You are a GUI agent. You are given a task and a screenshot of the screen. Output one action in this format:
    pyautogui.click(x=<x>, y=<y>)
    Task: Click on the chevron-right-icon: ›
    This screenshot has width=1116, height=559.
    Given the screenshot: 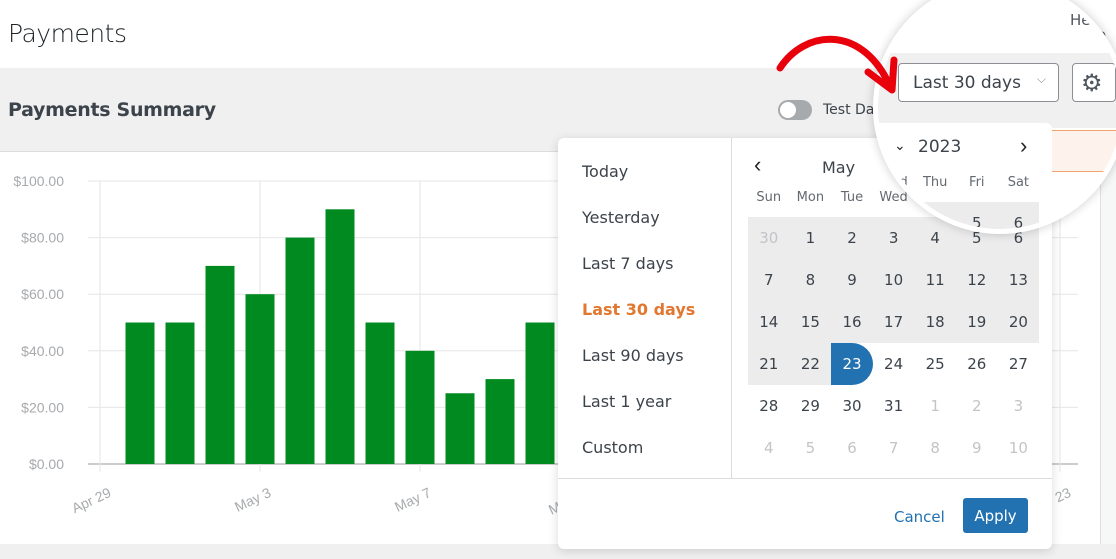 What is the action you would take?
    pyautogui.click(x=1023, y=146)
    